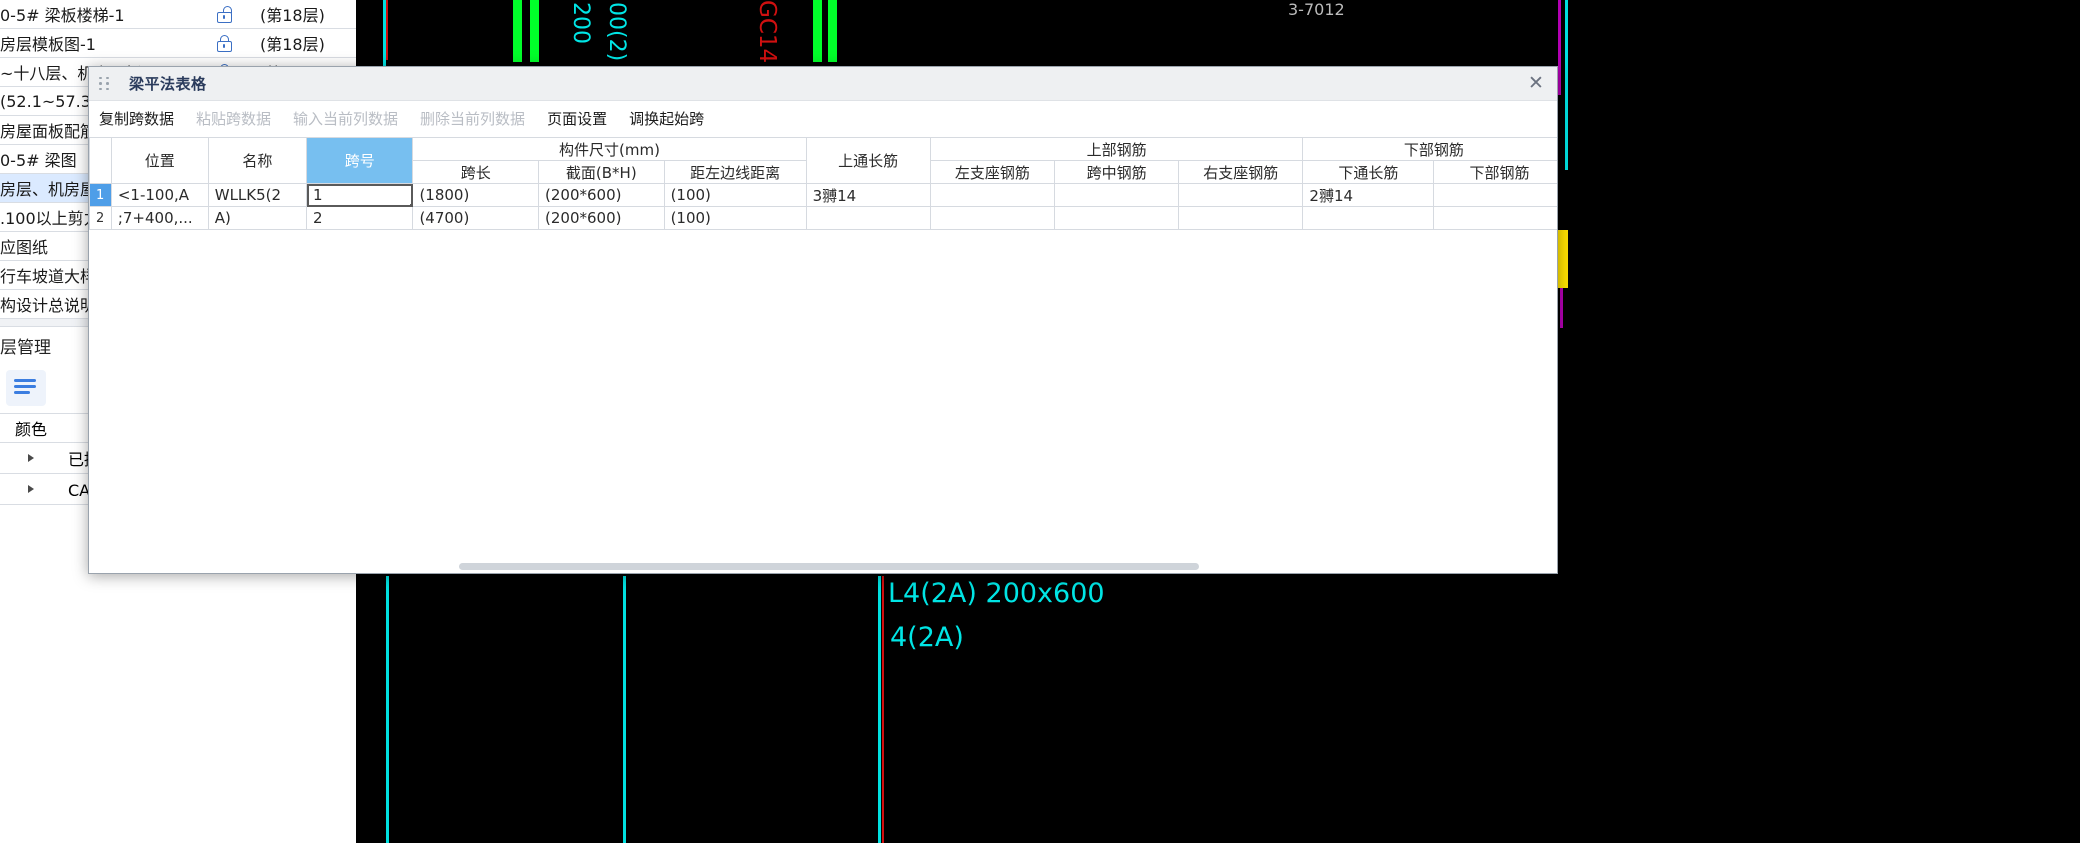  What do you see at coordinates (1368, 195) in the screenshot?
I see `cell-下通长筋: 2䎔14` at bounding box center [1368, 195].